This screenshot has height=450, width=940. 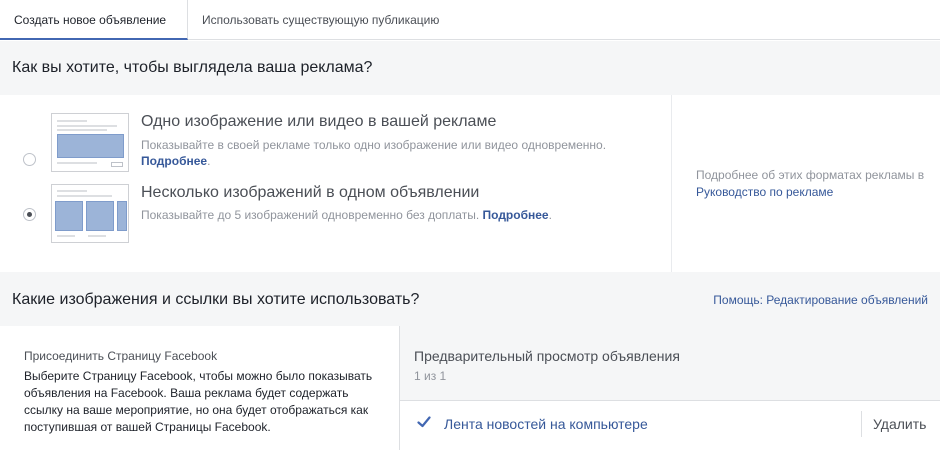 I want to click on carousel-format-radio, so click(x=29, y=214).